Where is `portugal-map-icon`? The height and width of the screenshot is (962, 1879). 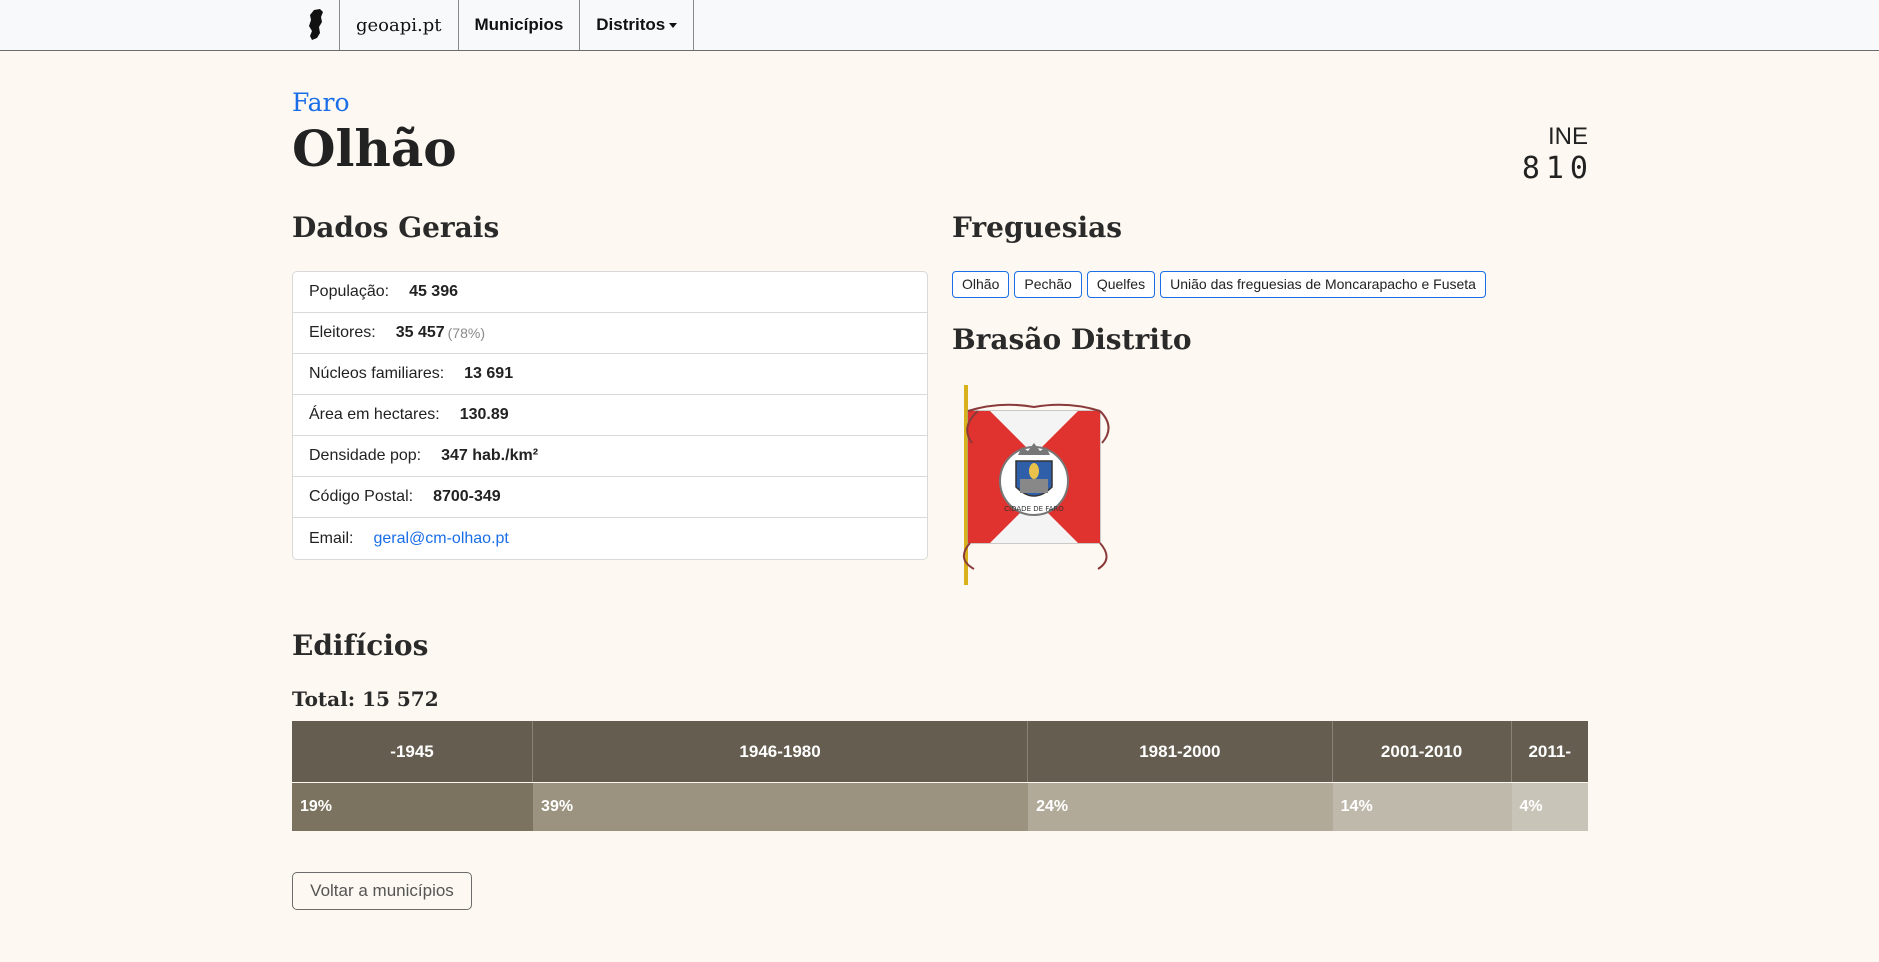
portugal-map-icon is located at coordinates (316, 25).